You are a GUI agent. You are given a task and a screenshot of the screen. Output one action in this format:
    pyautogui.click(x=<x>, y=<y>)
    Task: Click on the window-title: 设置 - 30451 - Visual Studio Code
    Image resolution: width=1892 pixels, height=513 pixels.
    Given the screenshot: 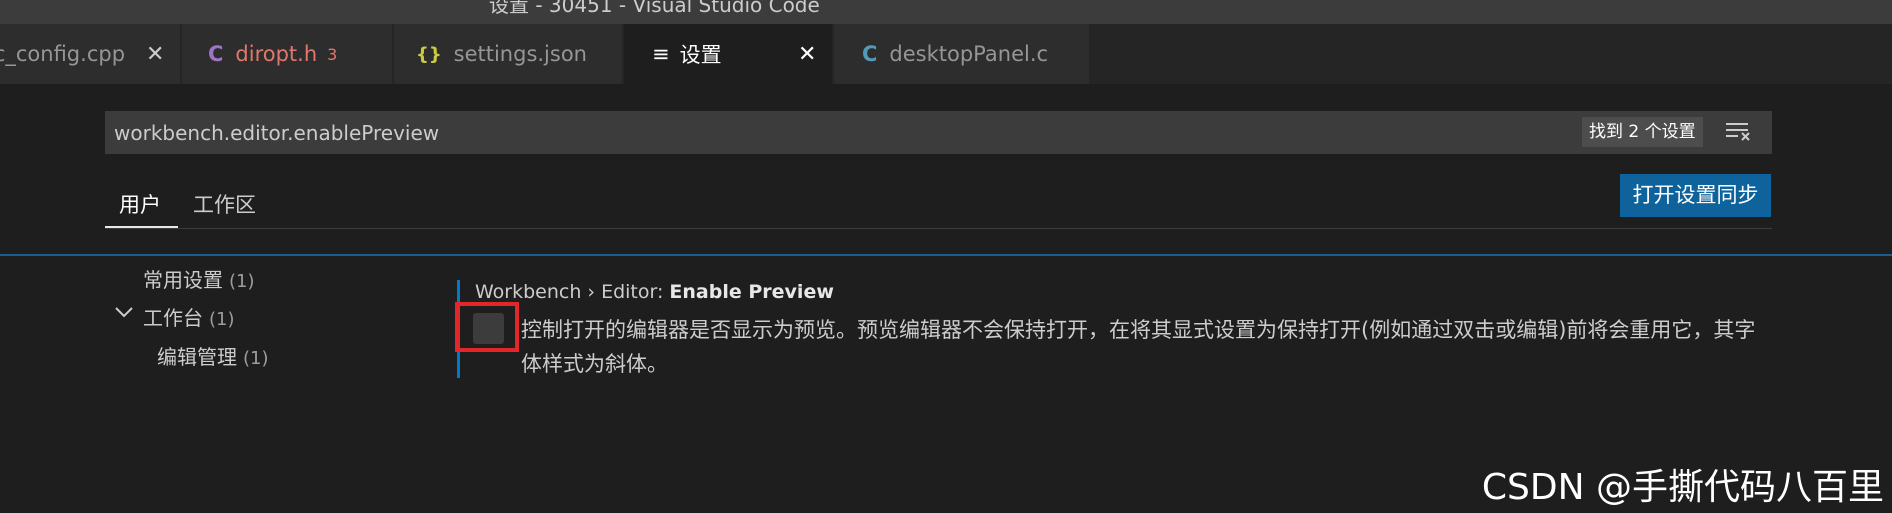 What is the action you would take?
    pyautogui.click(x=654, y=8)
    